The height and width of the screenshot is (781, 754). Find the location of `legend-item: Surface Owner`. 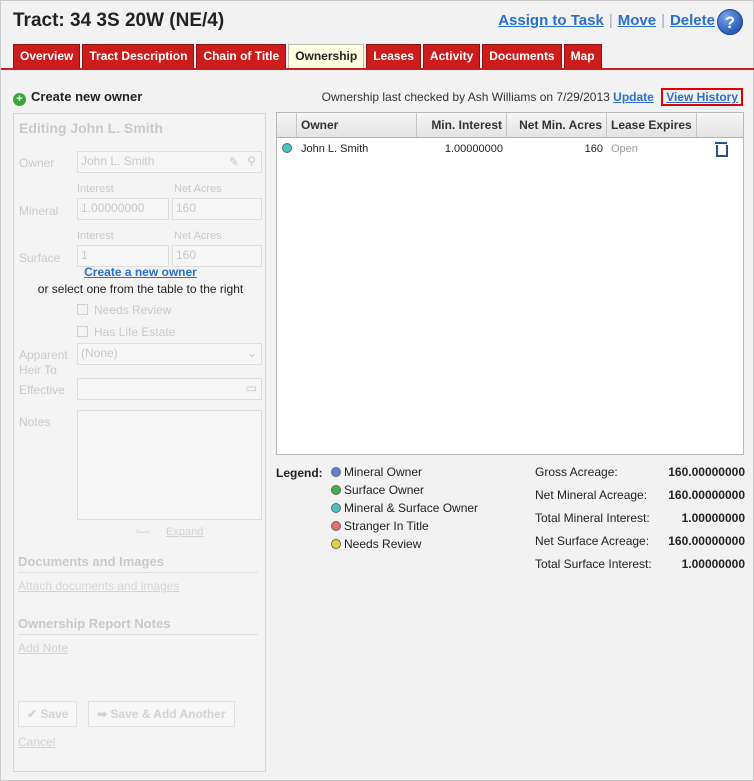

legend-item: Surface Owner is located at coordinates (404, 492).